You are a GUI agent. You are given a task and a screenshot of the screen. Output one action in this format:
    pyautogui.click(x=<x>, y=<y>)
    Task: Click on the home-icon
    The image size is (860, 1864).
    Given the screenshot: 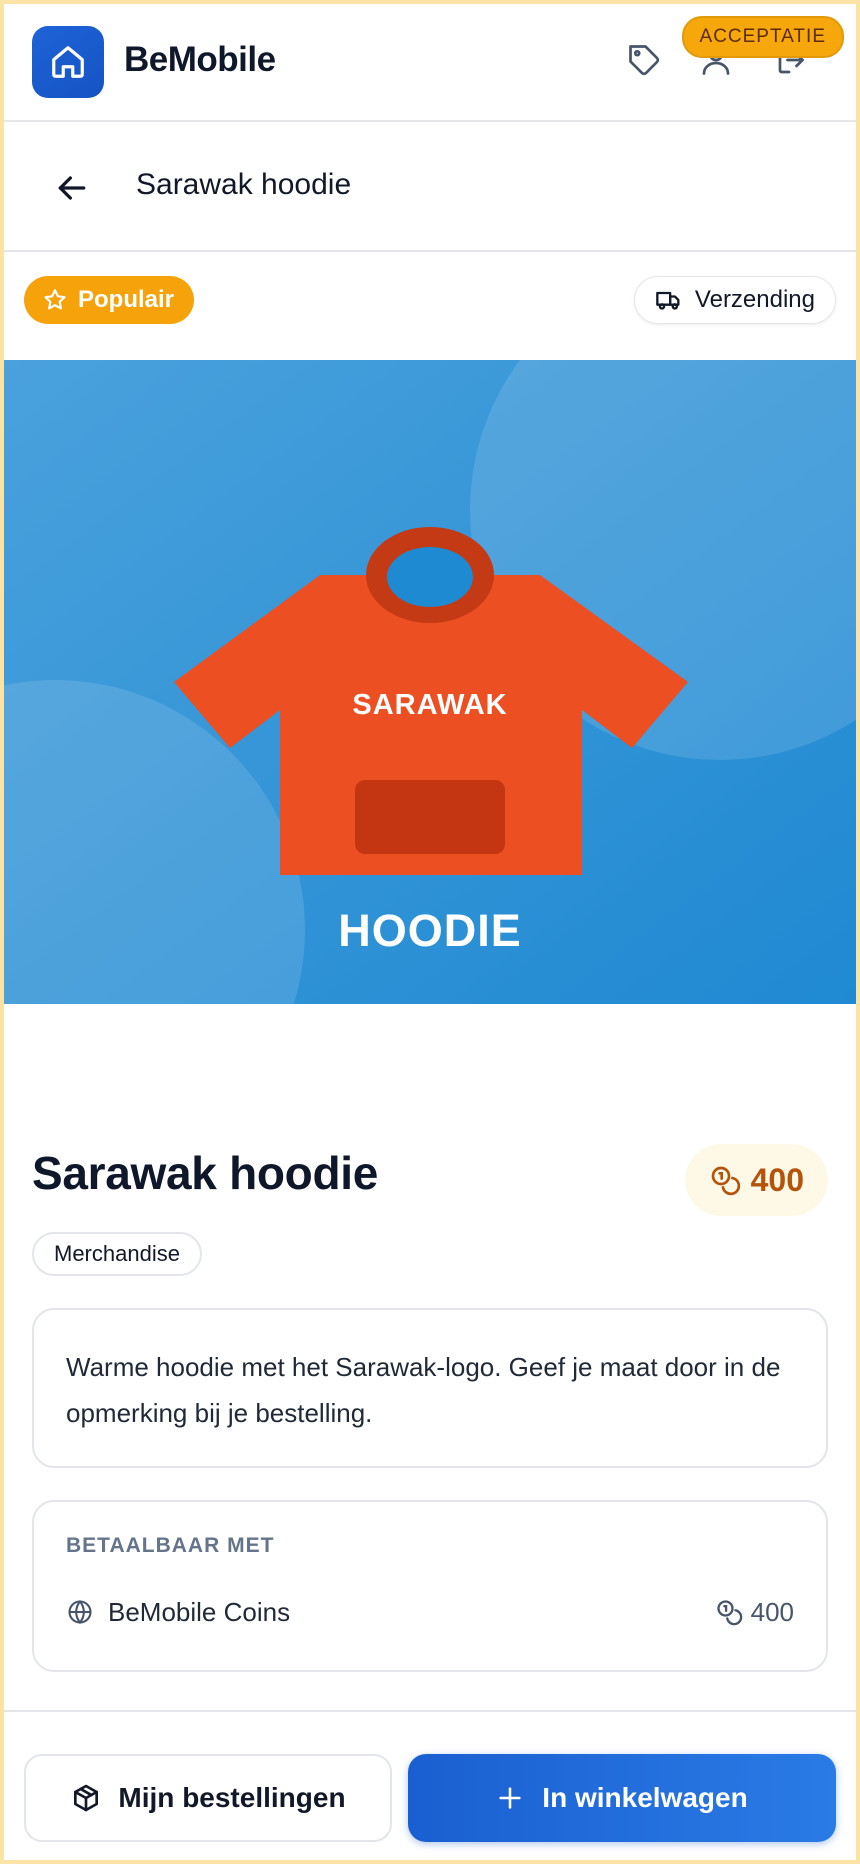 What is the action you would take?
    pyautogui.click(x=68, y=62)
    